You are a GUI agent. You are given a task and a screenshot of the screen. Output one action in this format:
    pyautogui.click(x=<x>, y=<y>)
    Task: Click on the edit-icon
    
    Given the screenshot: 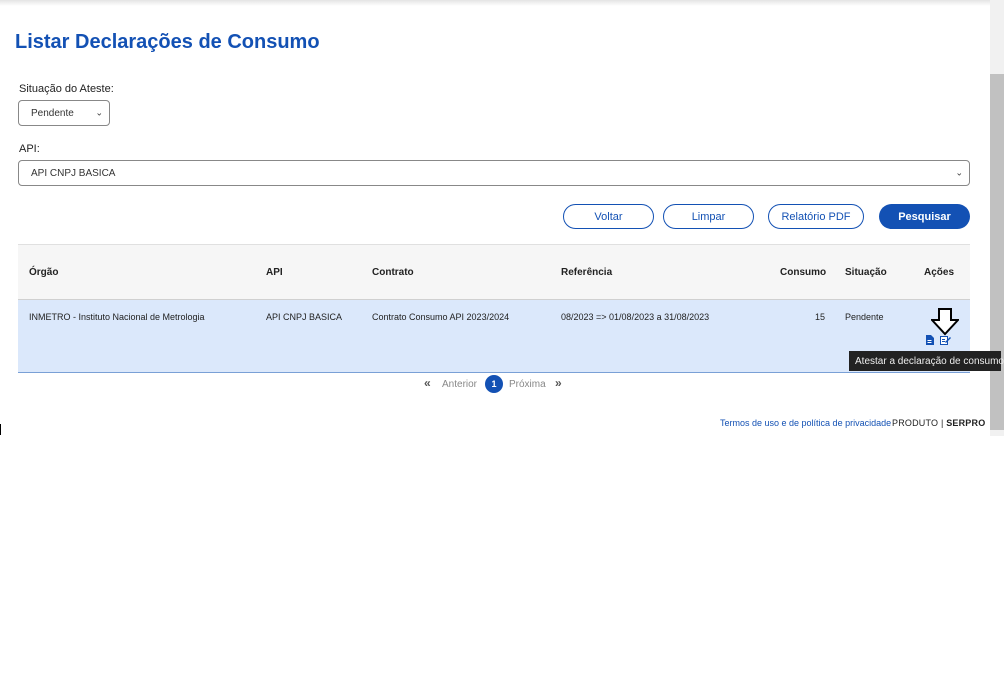 What is the action you would take?
    pyautogui.click(x=945, y=340)
    